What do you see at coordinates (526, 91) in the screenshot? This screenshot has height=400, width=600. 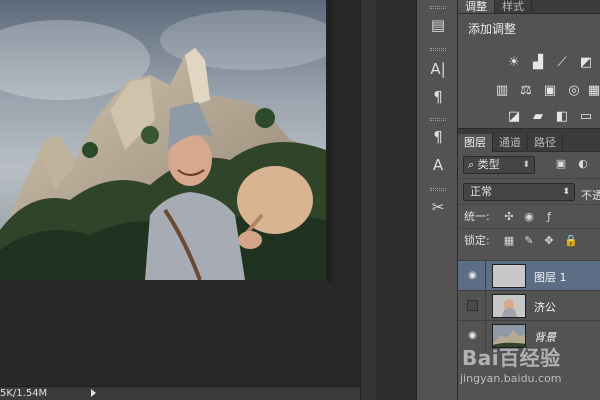 I see `hue-sat-icon: ⚖` at bounding box center [526, 91].